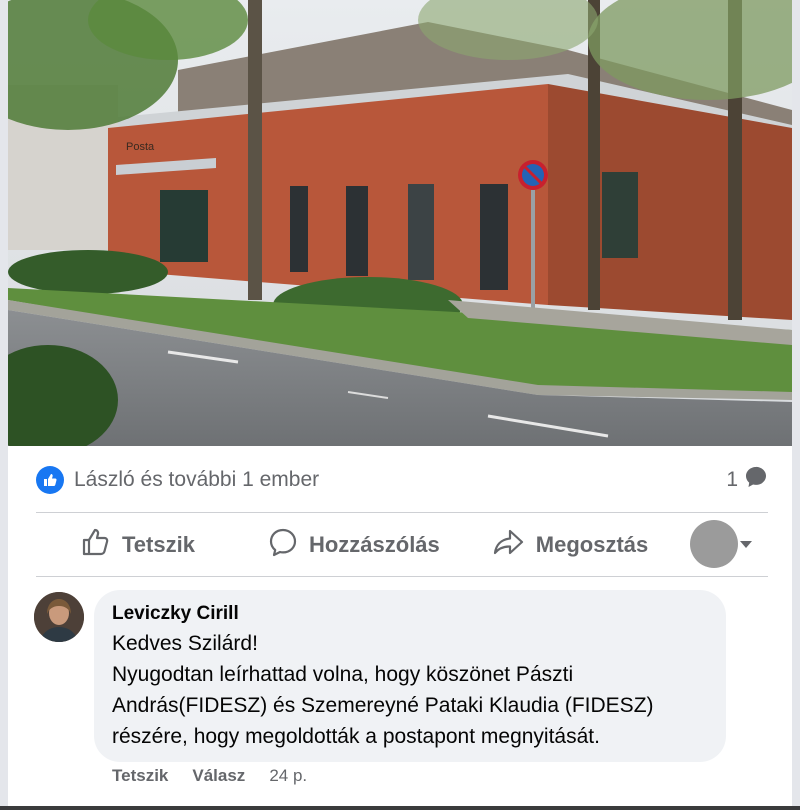 This screenshot has width=800, height=810. What do you see at coordinates (101, 545) in the screenshot?
I see `thumbs-up-icon` at bounding box center [101, 545].